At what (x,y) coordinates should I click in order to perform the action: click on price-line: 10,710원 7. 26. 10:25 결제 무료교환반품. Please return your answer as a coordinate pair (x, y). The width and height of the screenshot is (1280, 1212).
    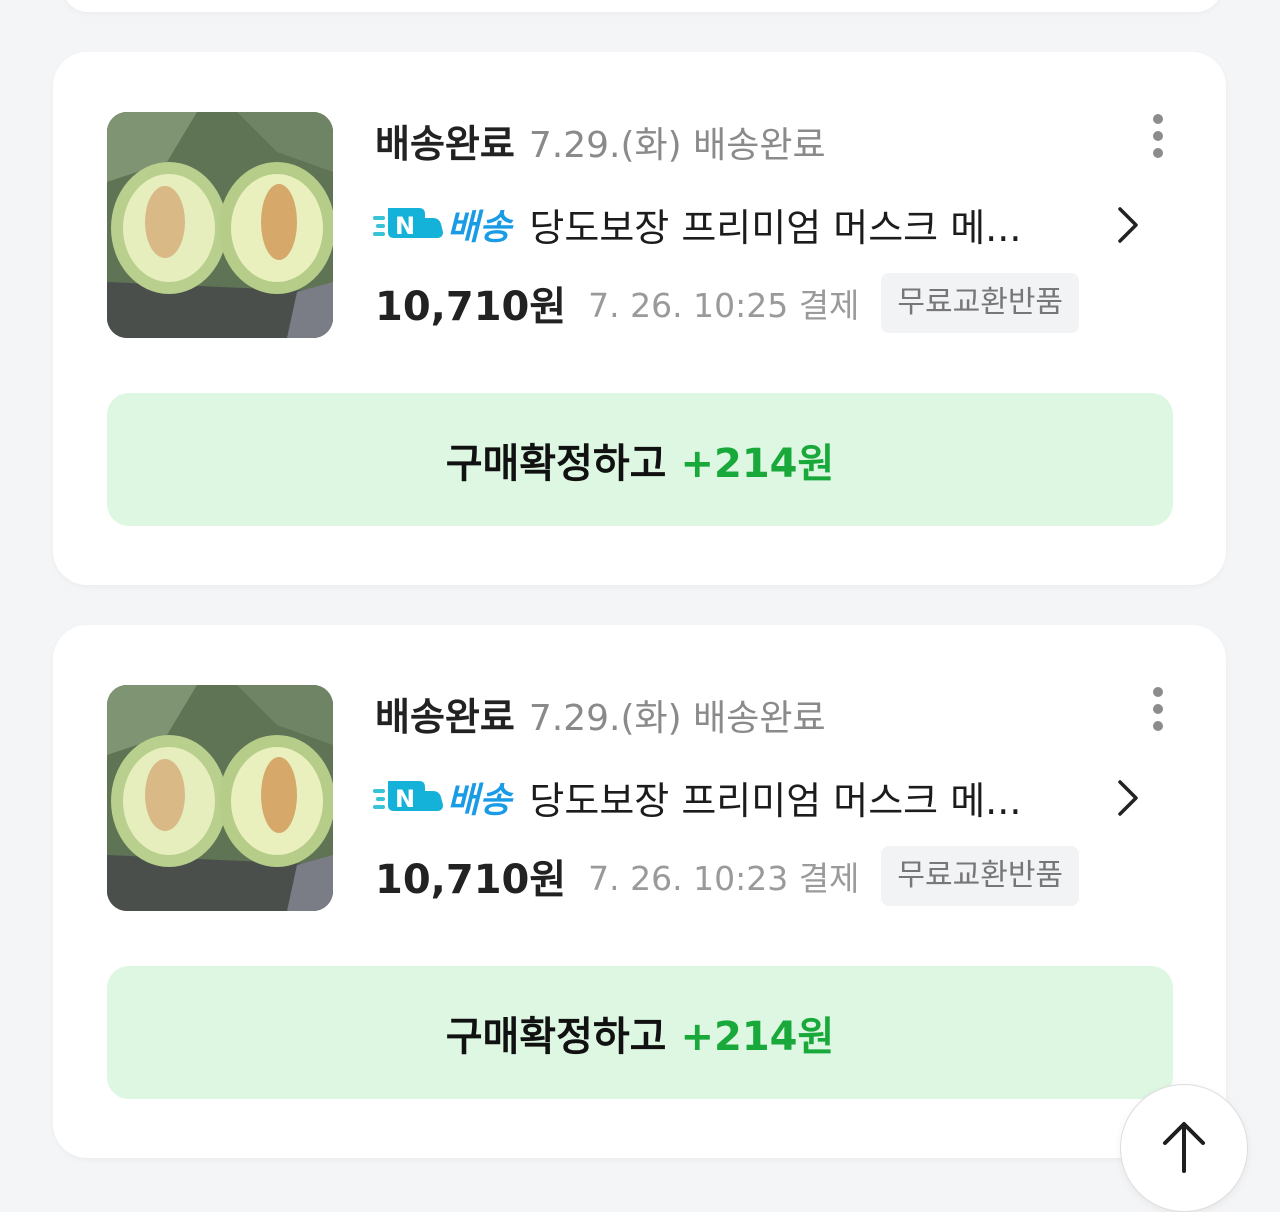
    Looking at the image, I should click on (727, 303).